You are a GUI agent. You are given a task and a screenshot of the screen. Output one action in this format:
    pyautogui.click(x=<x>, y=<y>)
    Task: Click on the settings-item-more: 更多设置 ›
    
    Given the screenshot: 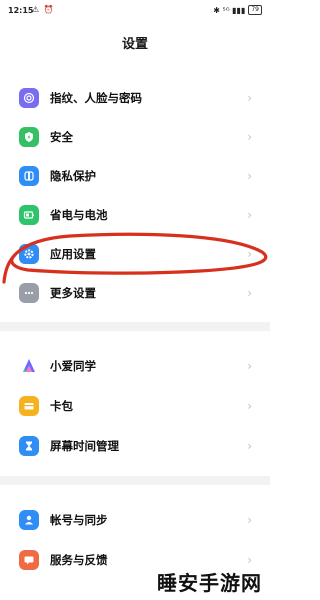 What is the action you would take?
    pyautogui.click(x=135, y=293)
    